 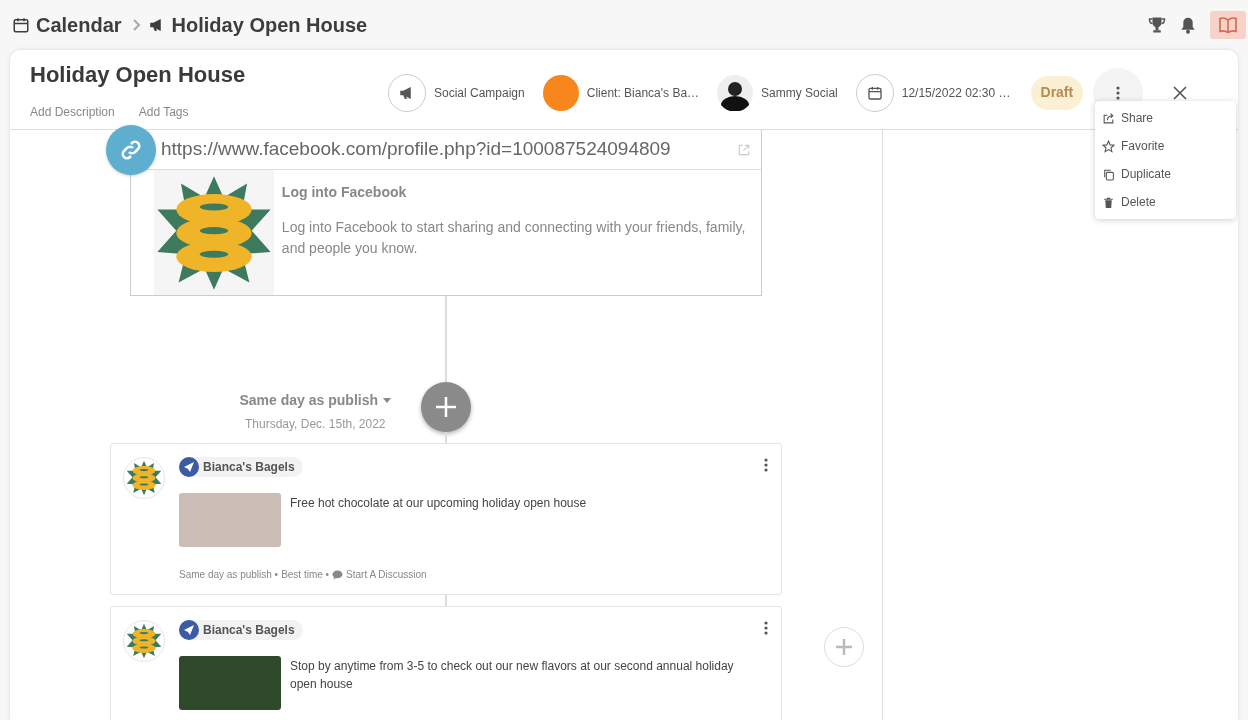 I want to click on schedule-date: Thursday, Dec. 15th, 2022, so click(x=315, y=424).